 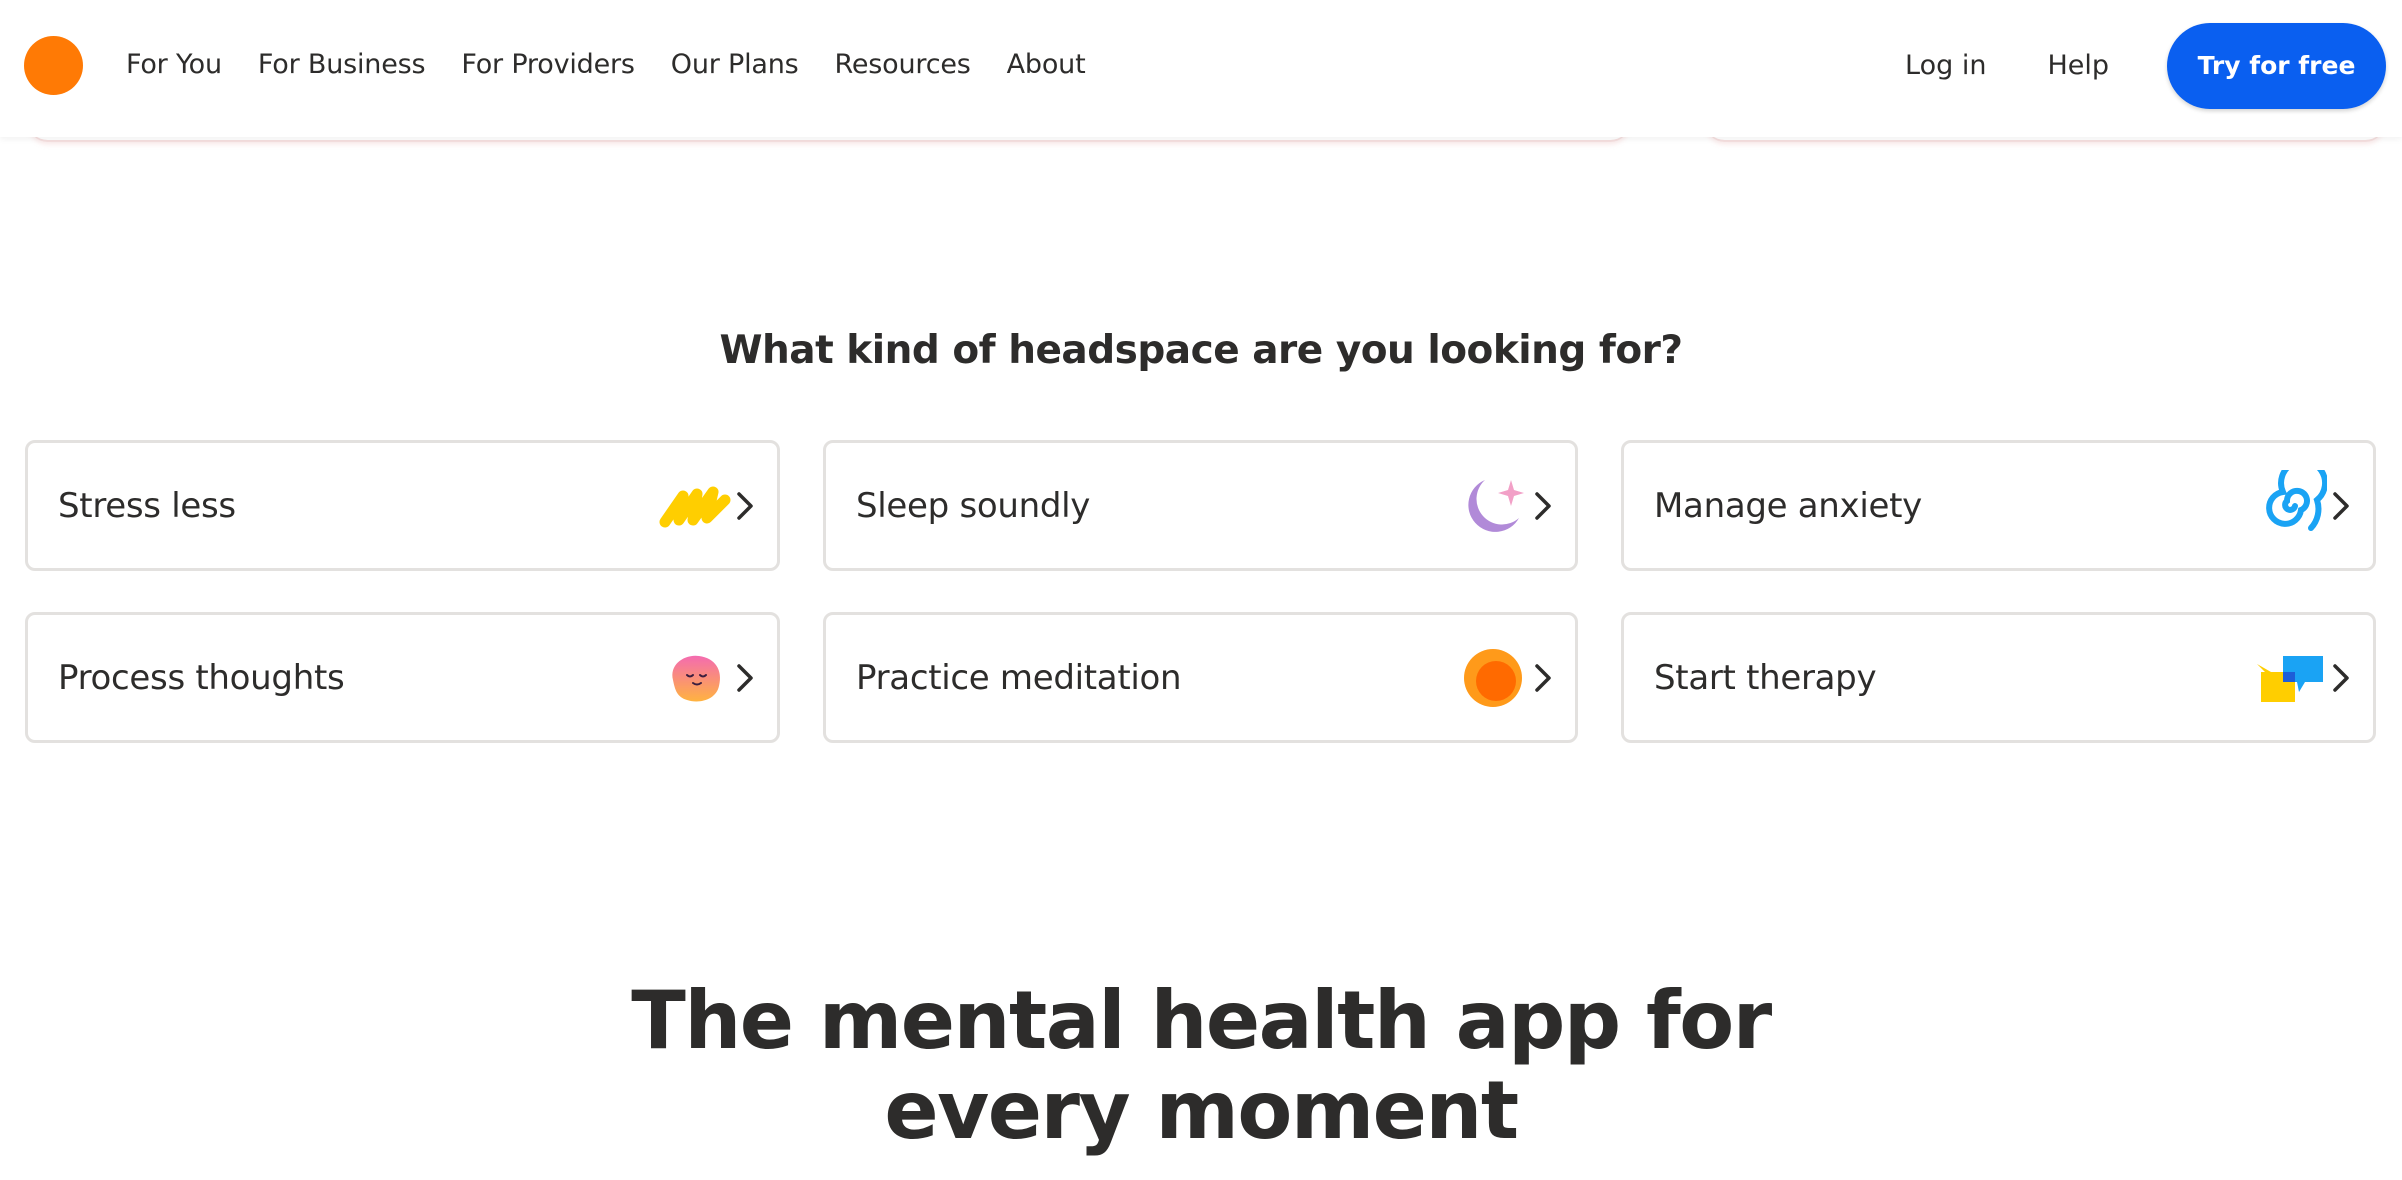 I want to click on nav-about: About, so click(x=1046, y=65).